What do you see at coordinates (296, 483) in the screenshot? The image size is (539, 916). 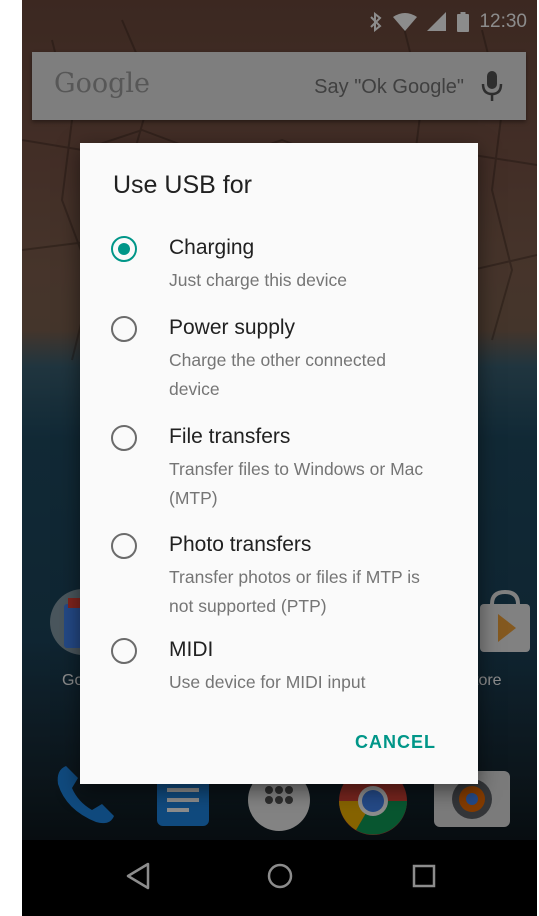 I see `option-subtitle: Transfer files to Windows or Mac (MTP)` at bounding box center [296, 483].